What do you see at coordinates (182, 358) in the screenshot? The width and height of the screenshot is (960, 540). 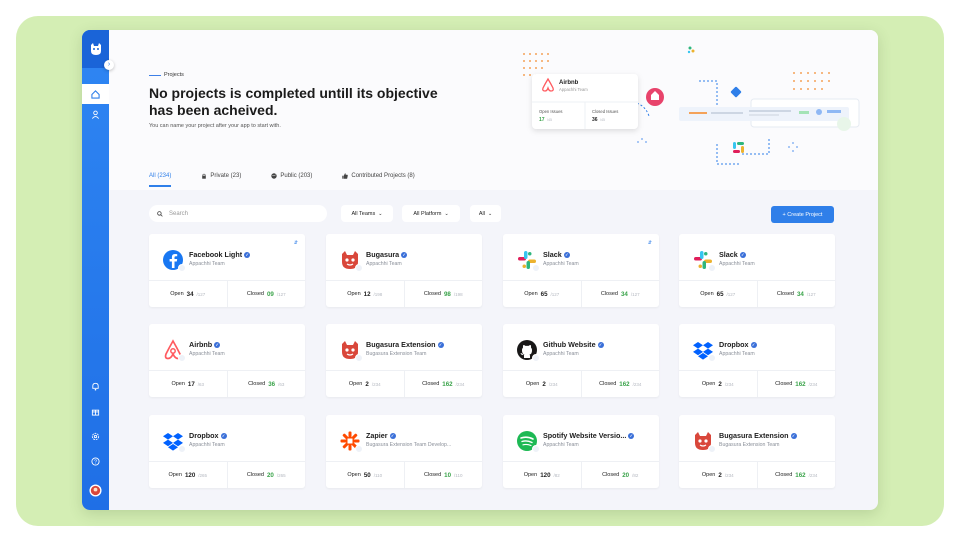 I see `platform-badge-icon` at bounding box center [182, 358].